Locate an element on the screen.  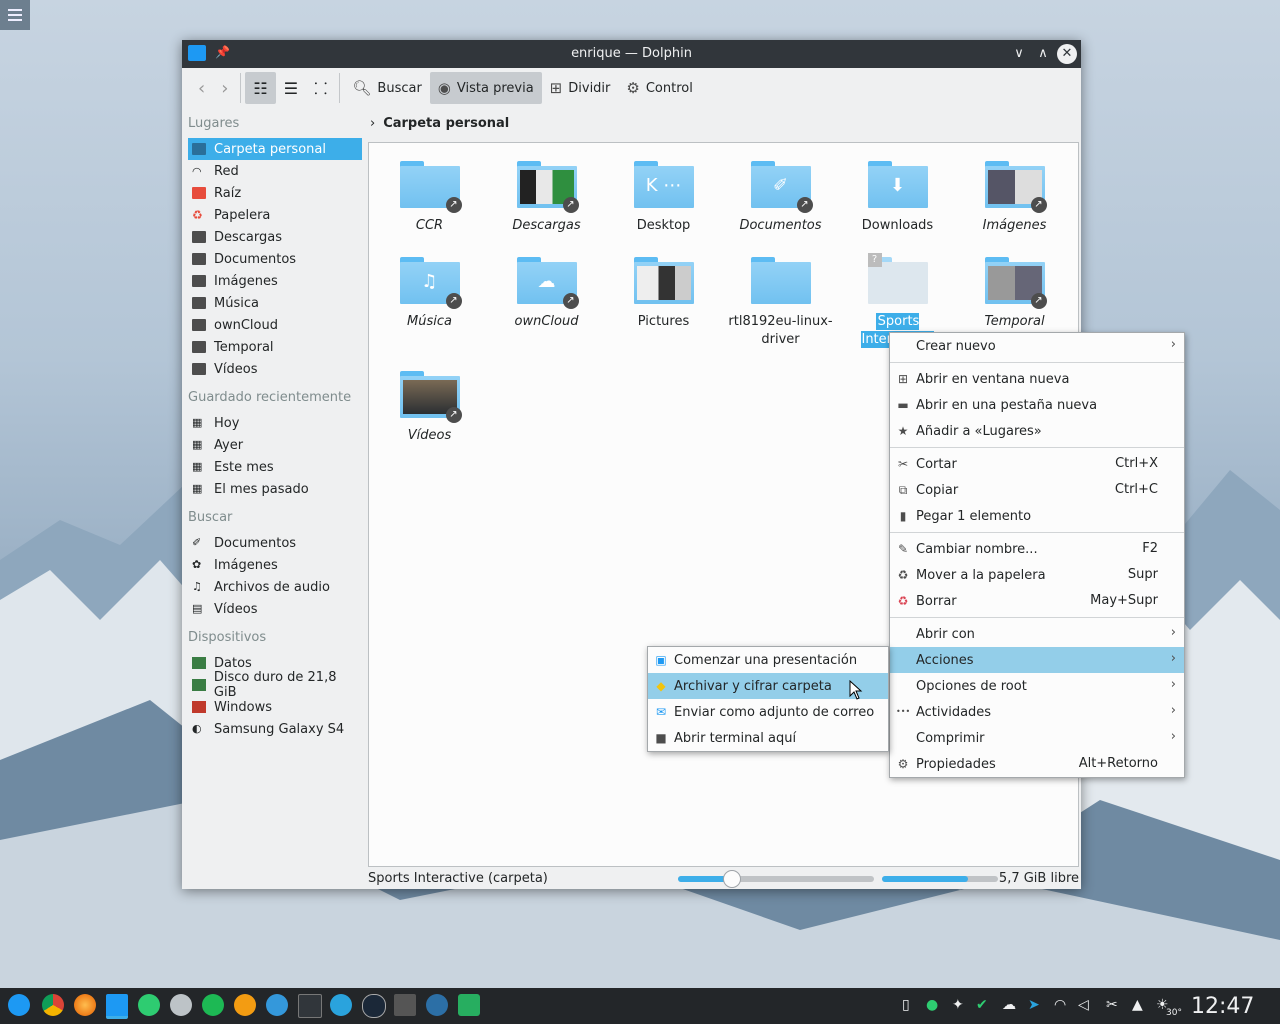
close-icon: ✕ is located at coordinates (1067, 54).